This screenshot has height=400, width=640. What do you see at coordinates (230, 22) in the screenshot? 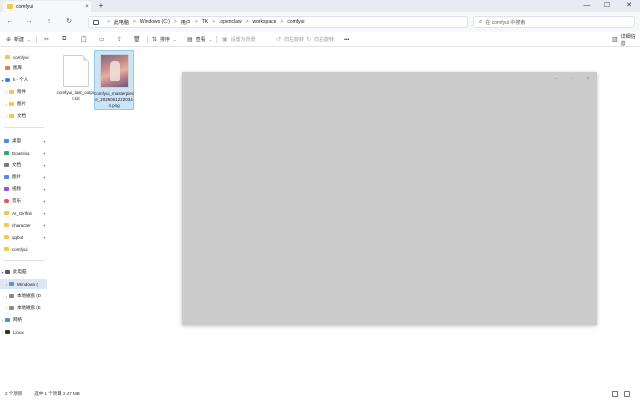
I see `breadcrumb-openclaw: .openclaw` at bounding box center [230, 22].